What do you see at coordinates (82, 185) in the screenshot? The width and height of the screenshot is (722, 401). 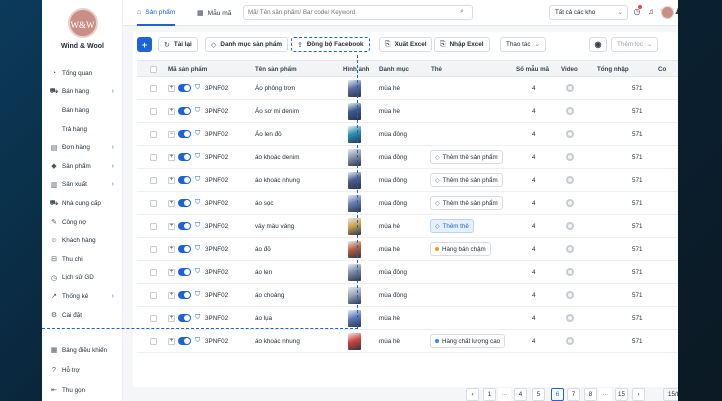 I see `sidebar-item: ▥ Sản xuất ›` at bounding box center [82, 185].